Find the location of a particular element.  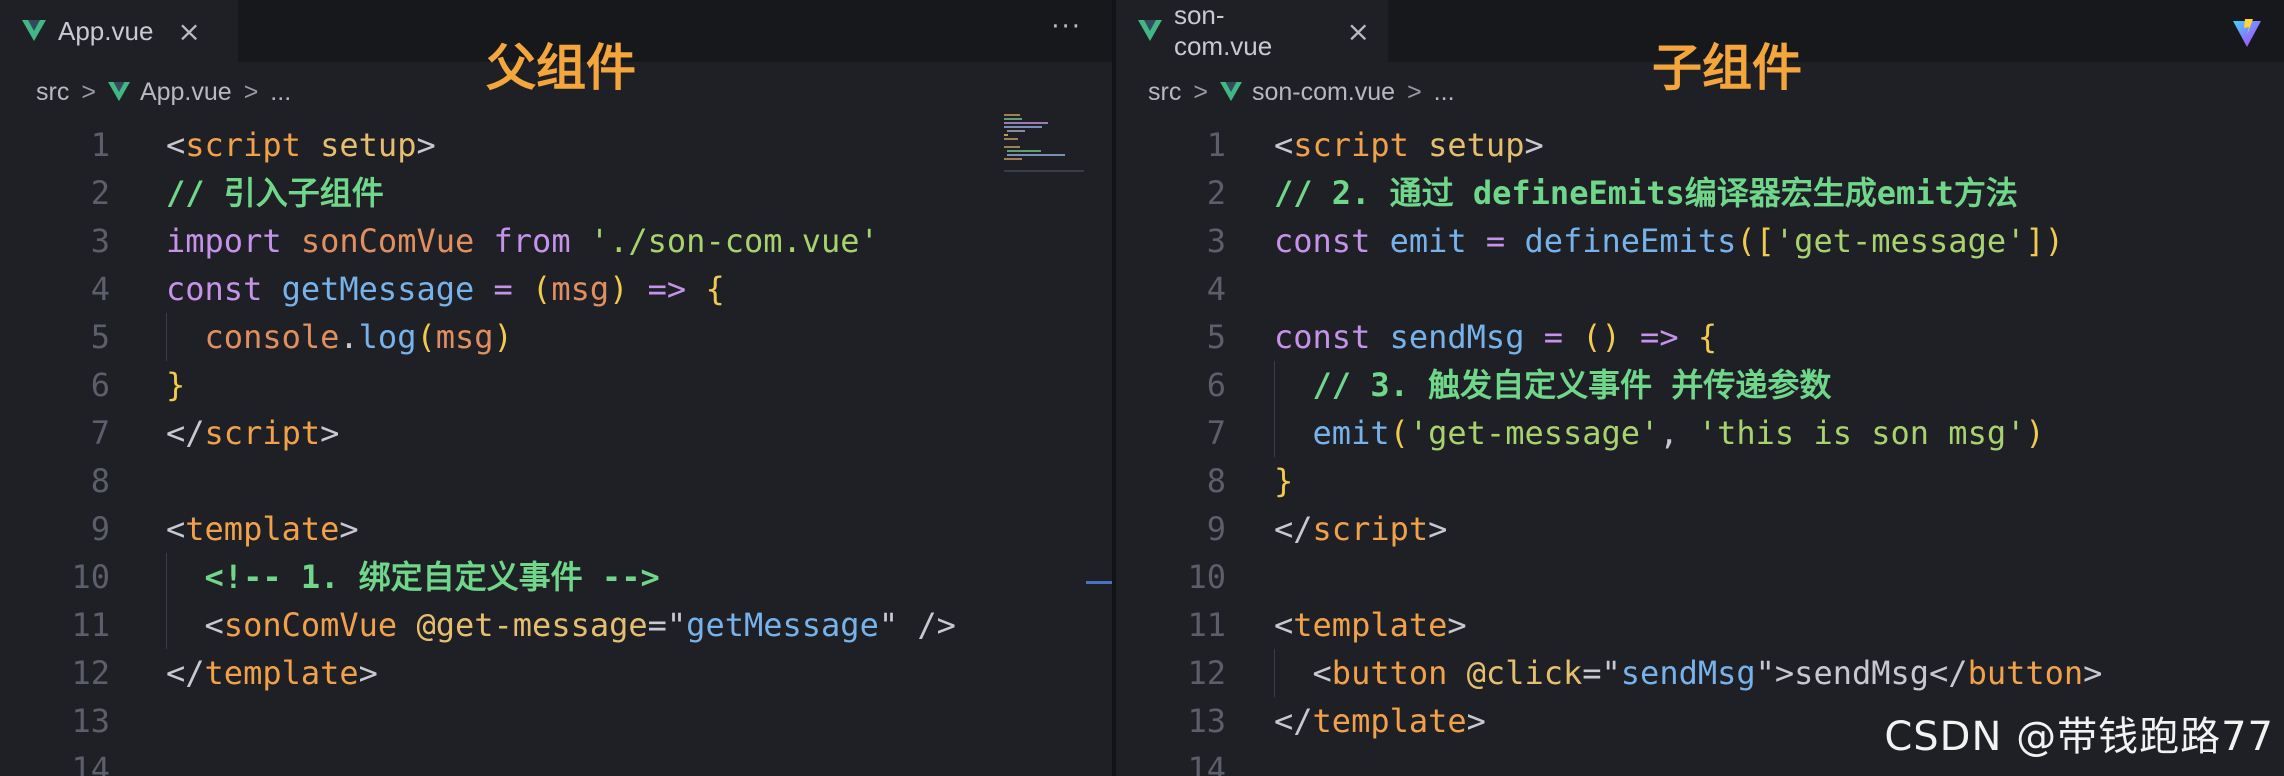

line-number: 3 is located at coordinates (1216, 241).